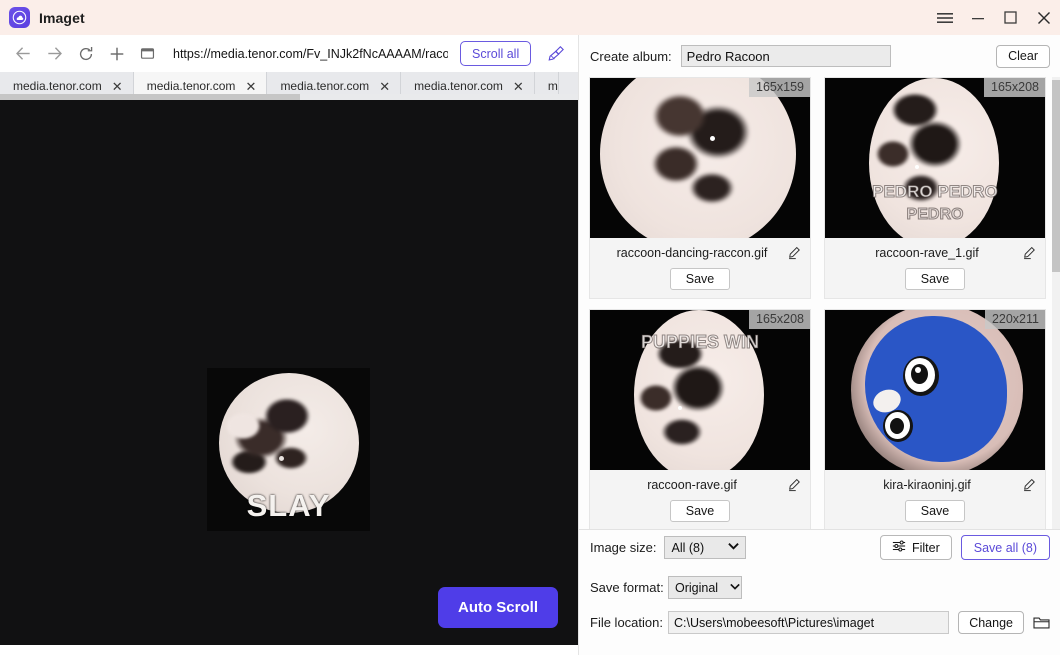  I want to click on reload-icon, so click(85, 53).